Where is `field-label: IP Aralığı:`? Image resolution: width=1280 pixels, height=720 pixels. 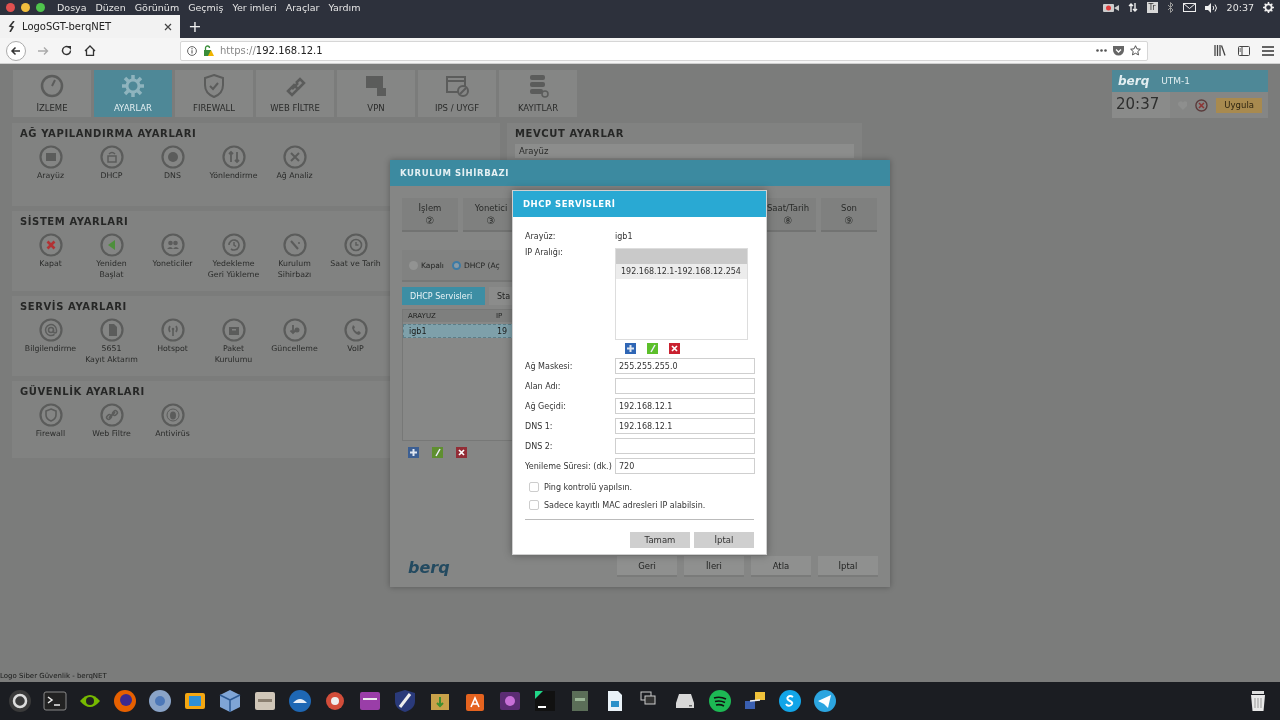
field-label: IP Aralığı: is located at coordinates (544, 252).